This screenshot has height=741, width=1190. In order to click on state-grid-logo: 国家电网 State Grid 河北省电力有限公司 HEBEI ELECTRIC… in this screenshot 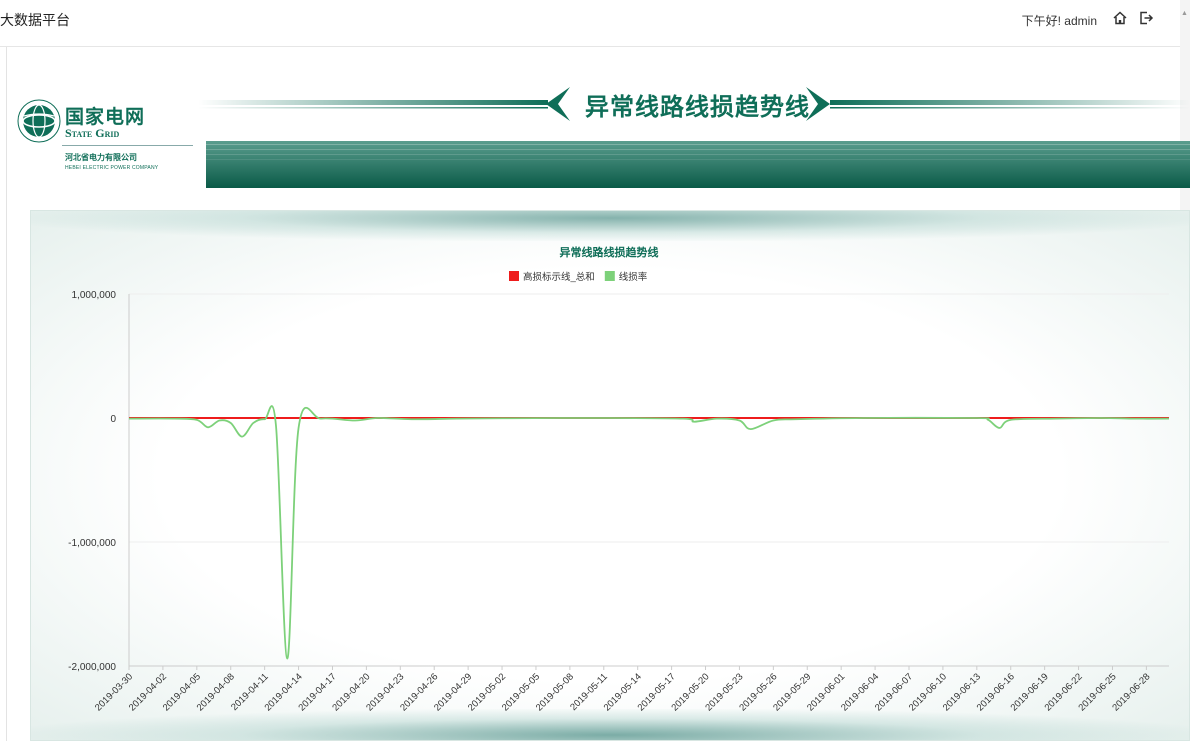, I will do `click(102, 133)`.